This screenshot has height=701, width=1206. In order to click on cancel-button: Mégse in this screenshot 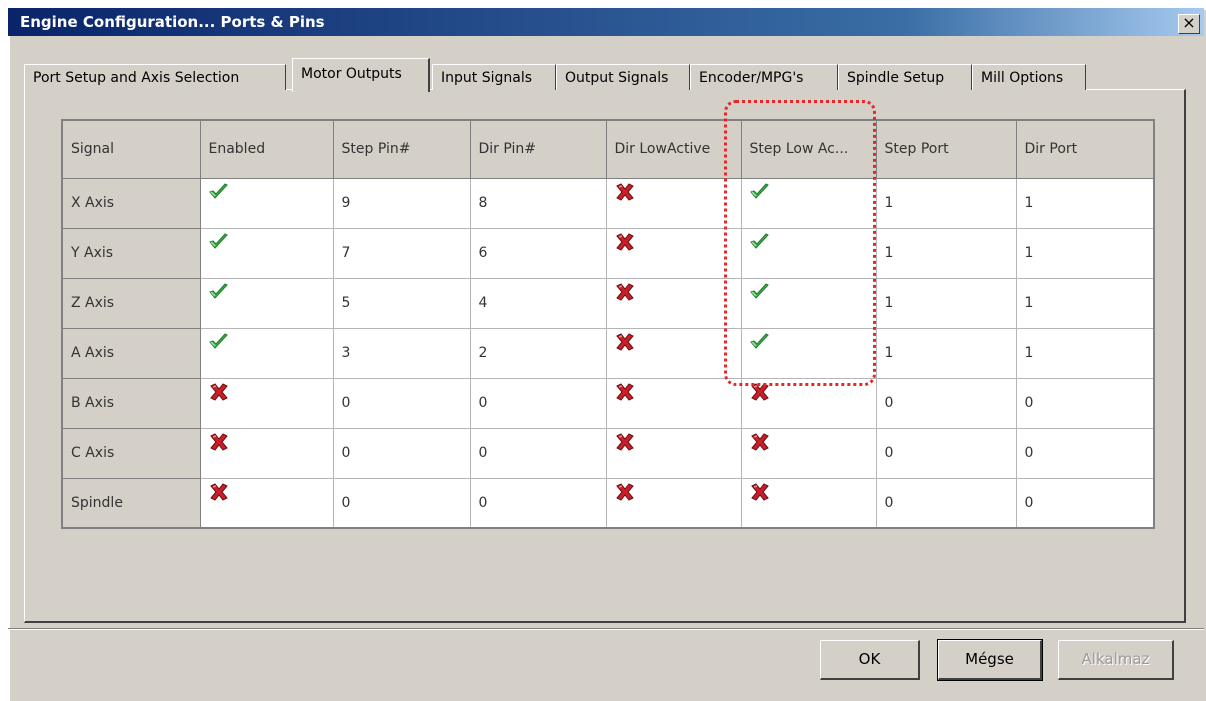, I will do `click(990, 660)`.